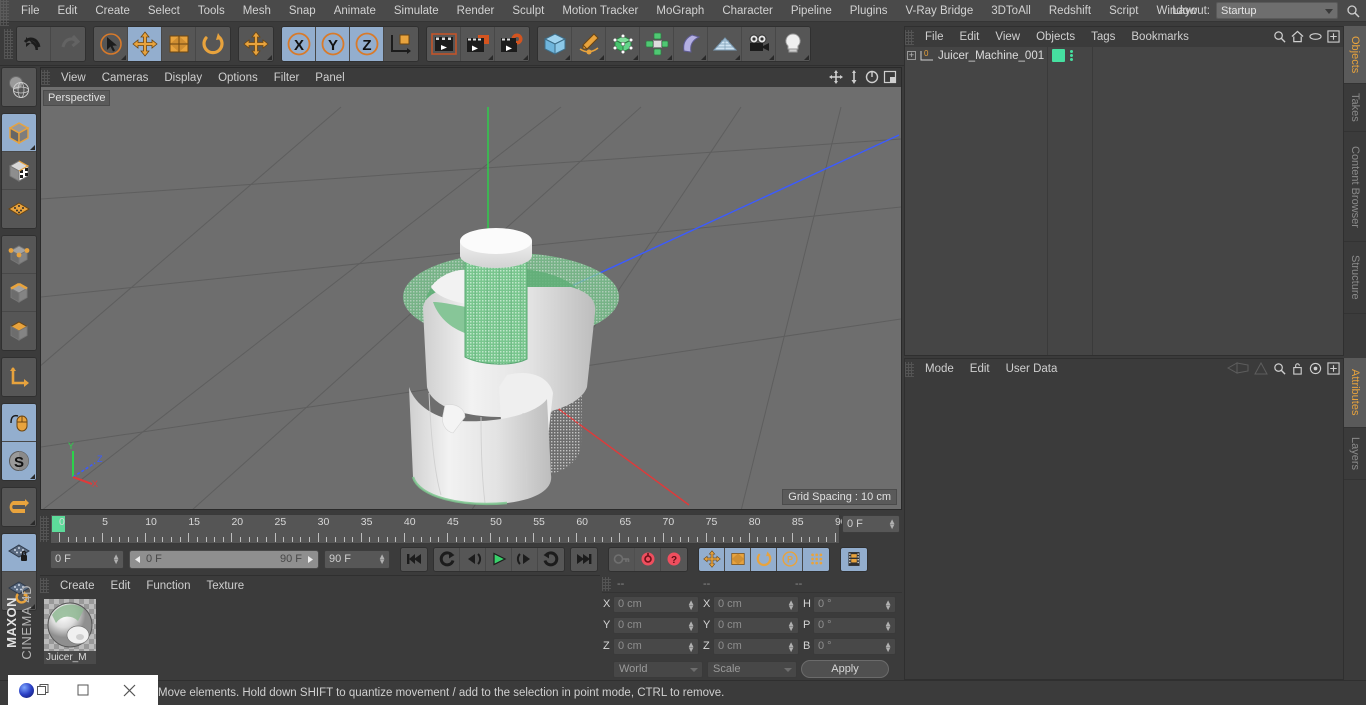 The image size is (1366, 705). I want to click on object-menu-edit: Edit, so click(970, 37).